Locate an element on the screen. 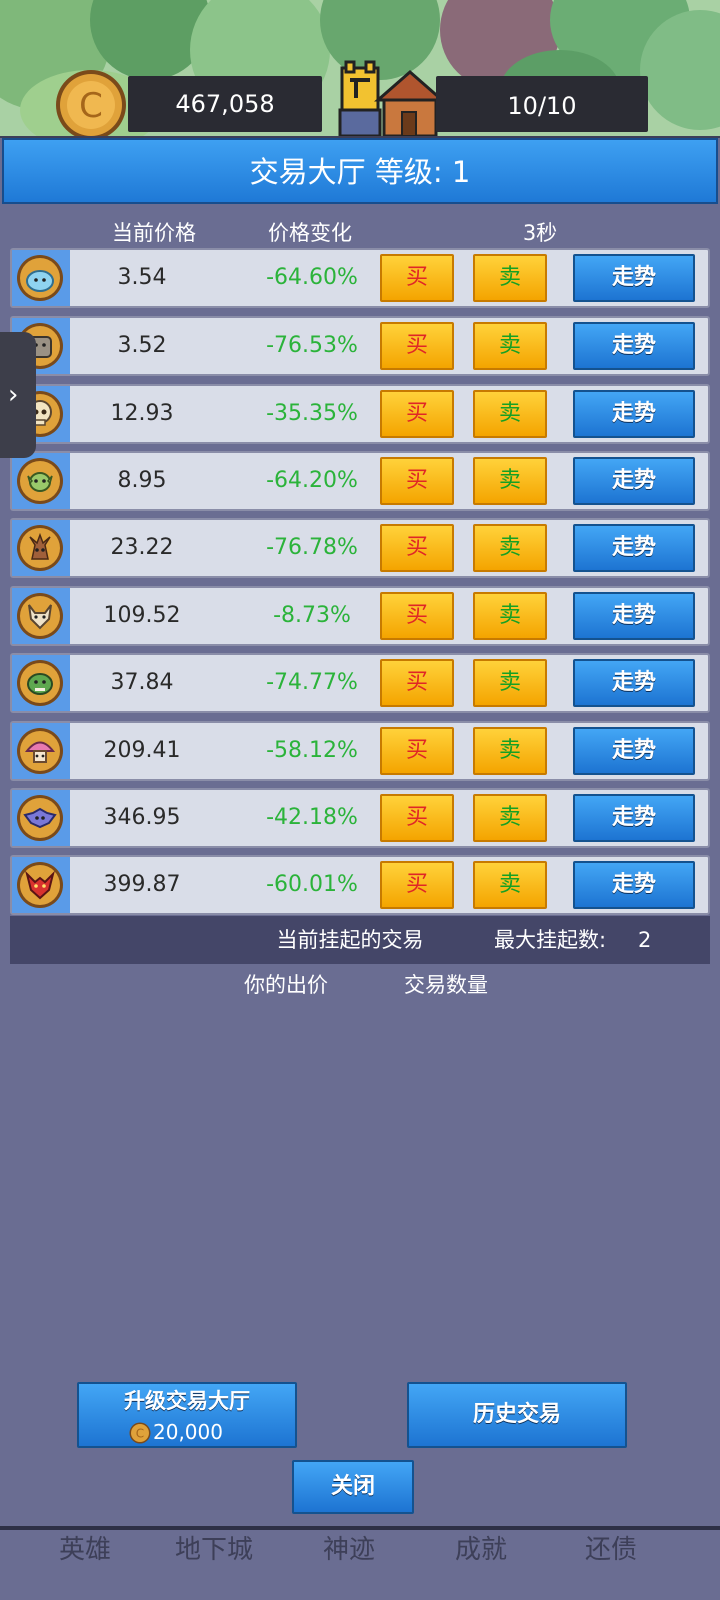 This screenshot has width=720, height=1600. capacity-counter: 10/10 is located at coordinates (542, 106).